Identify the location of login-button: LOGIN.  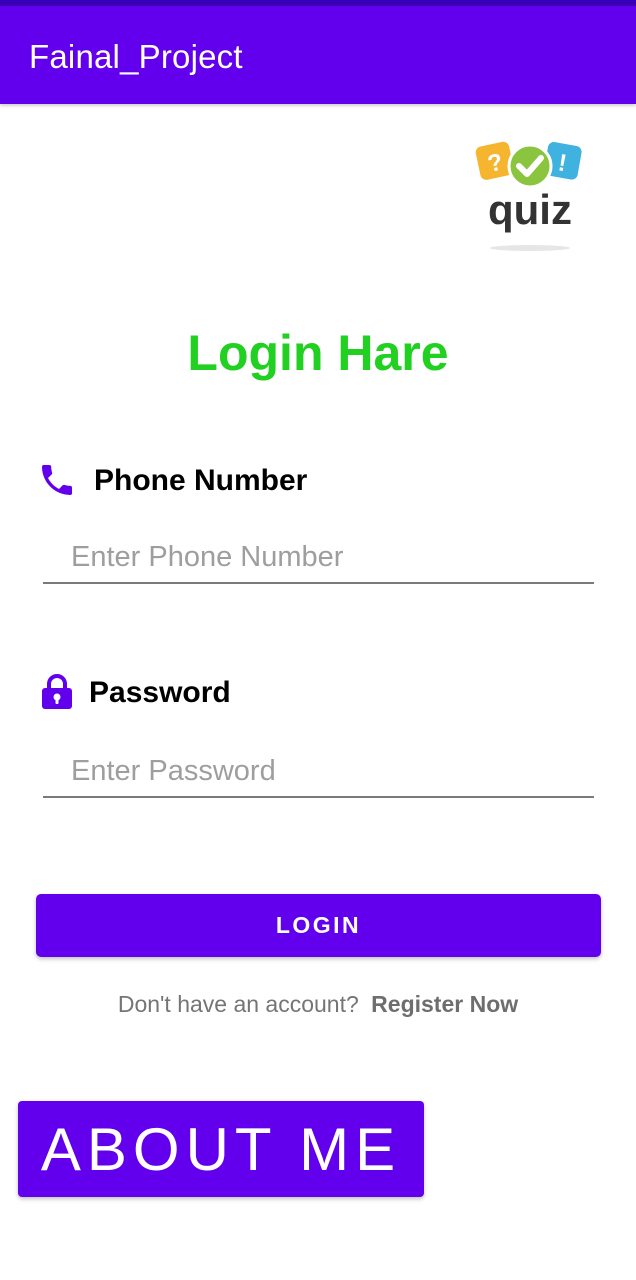
(318, 925).